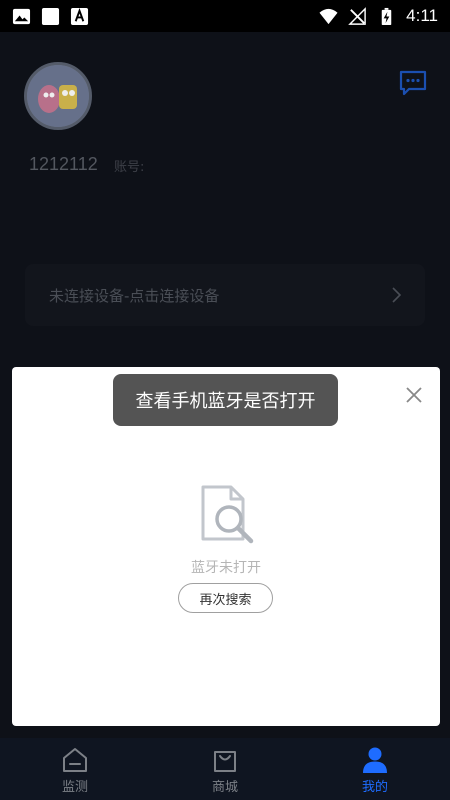 Image resolution: width=450 pixels, height=800 pixels. What do you see at coordinates (225, 295) in the screenshot?
I see `connect-device-card: 未连接设备-点击连接设备` at bounding box center [225, 295].